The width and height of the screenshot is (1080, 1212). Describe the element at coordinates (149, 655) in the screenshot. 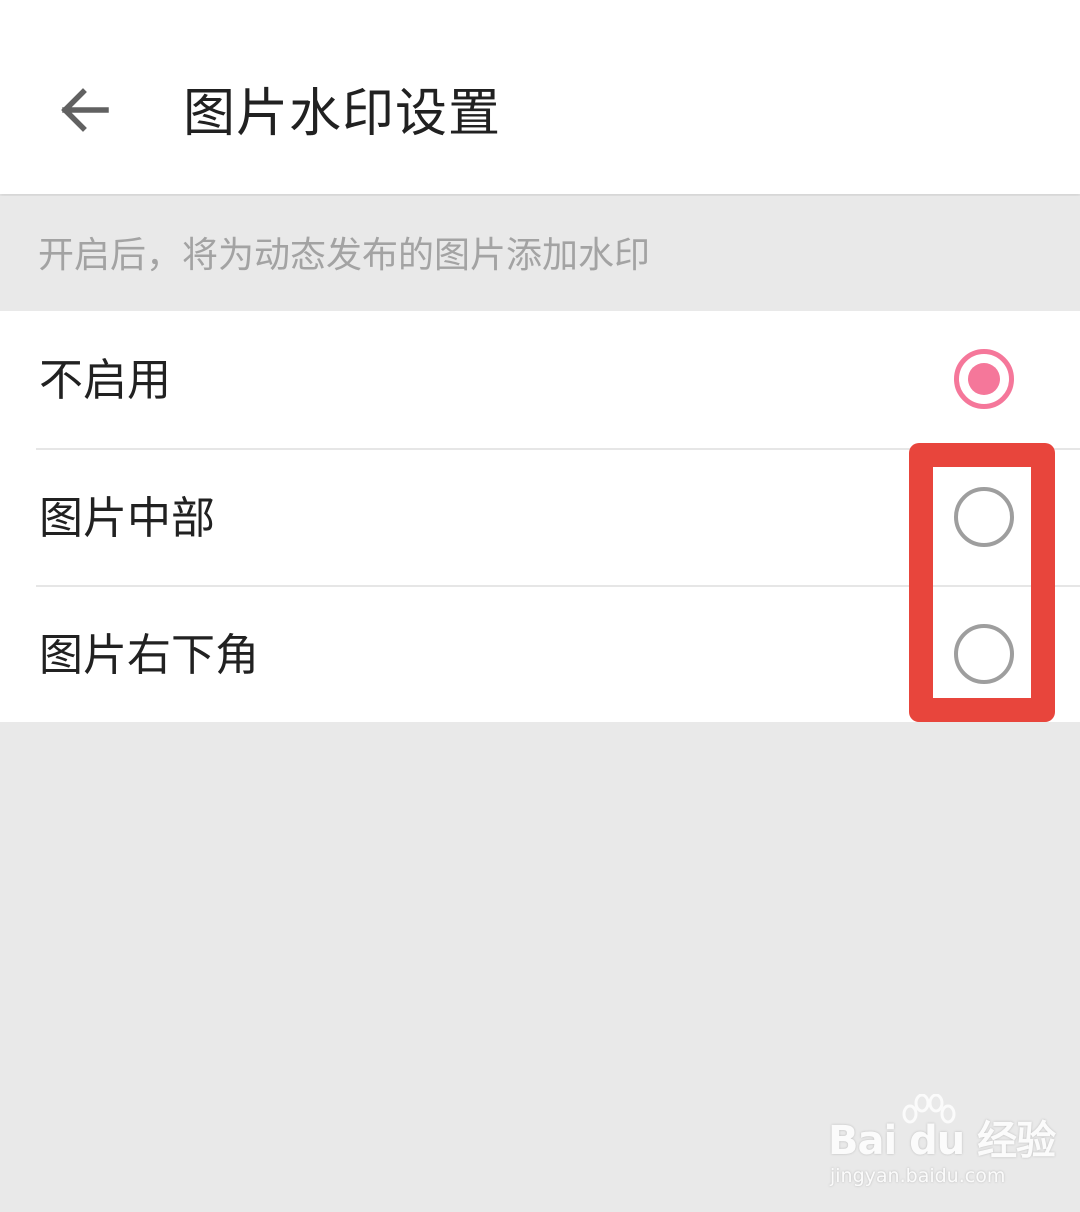

I see `option-label: 图片右下角` at that location.